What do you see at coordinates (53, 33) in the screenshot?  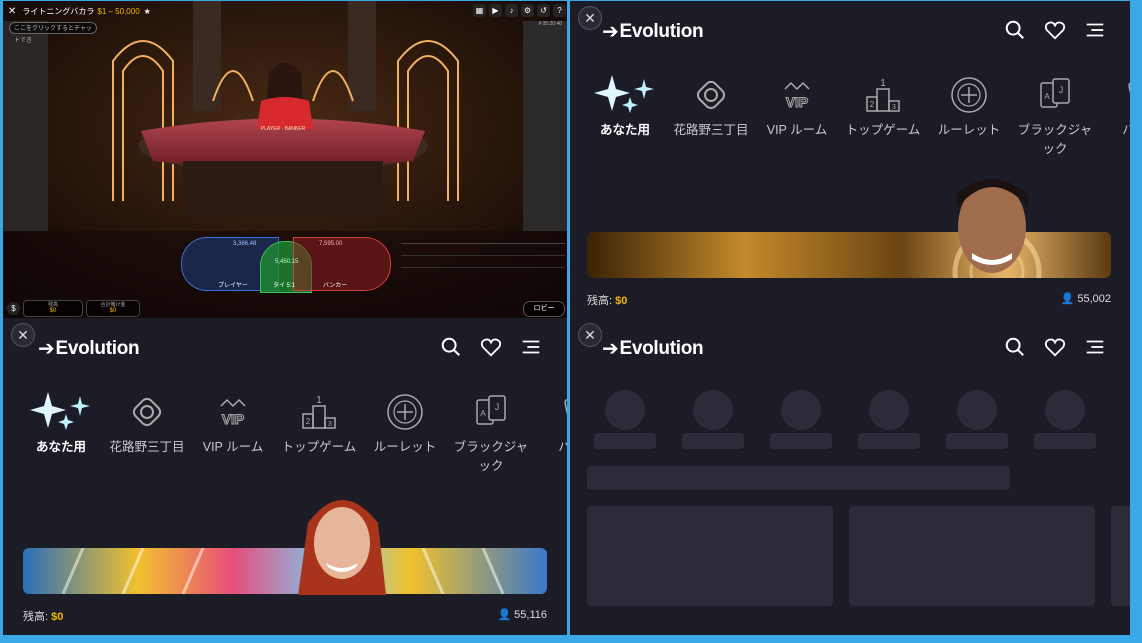 I see `chat-input: ここをクリックするとチャットでき` at bounding box center [53, 33].